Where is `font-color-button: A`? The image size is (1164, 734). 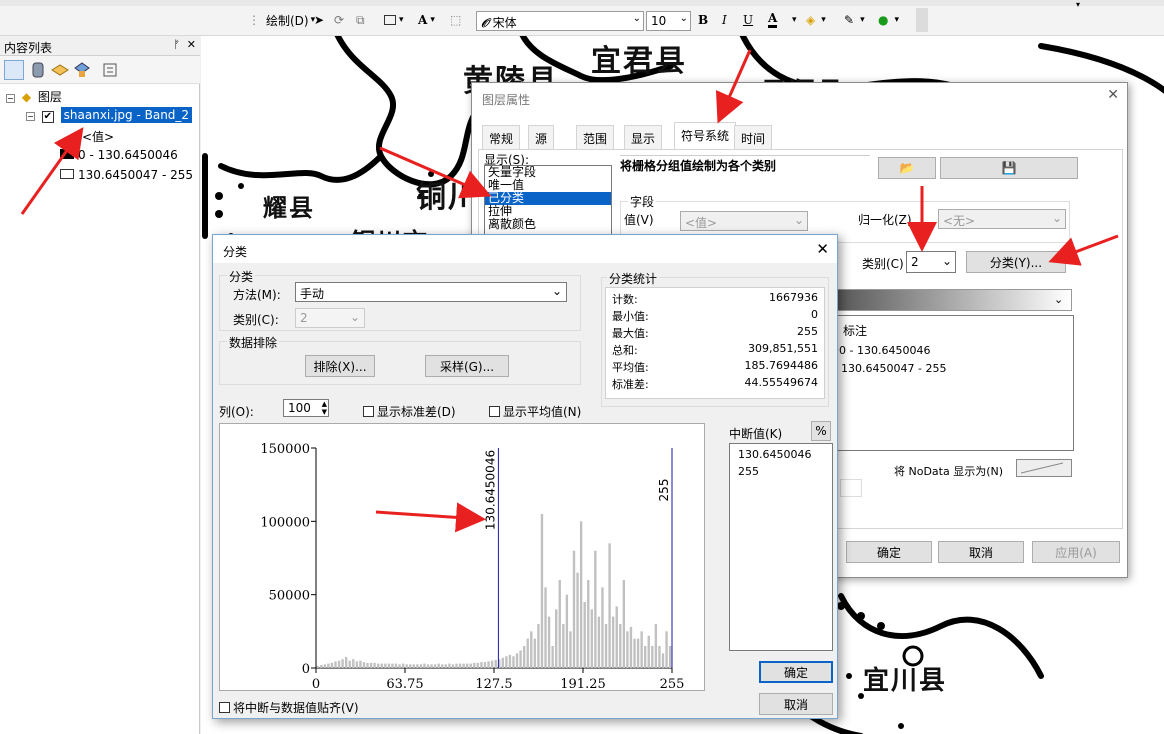 font-color-button: A is located at coordinates (773, 19).